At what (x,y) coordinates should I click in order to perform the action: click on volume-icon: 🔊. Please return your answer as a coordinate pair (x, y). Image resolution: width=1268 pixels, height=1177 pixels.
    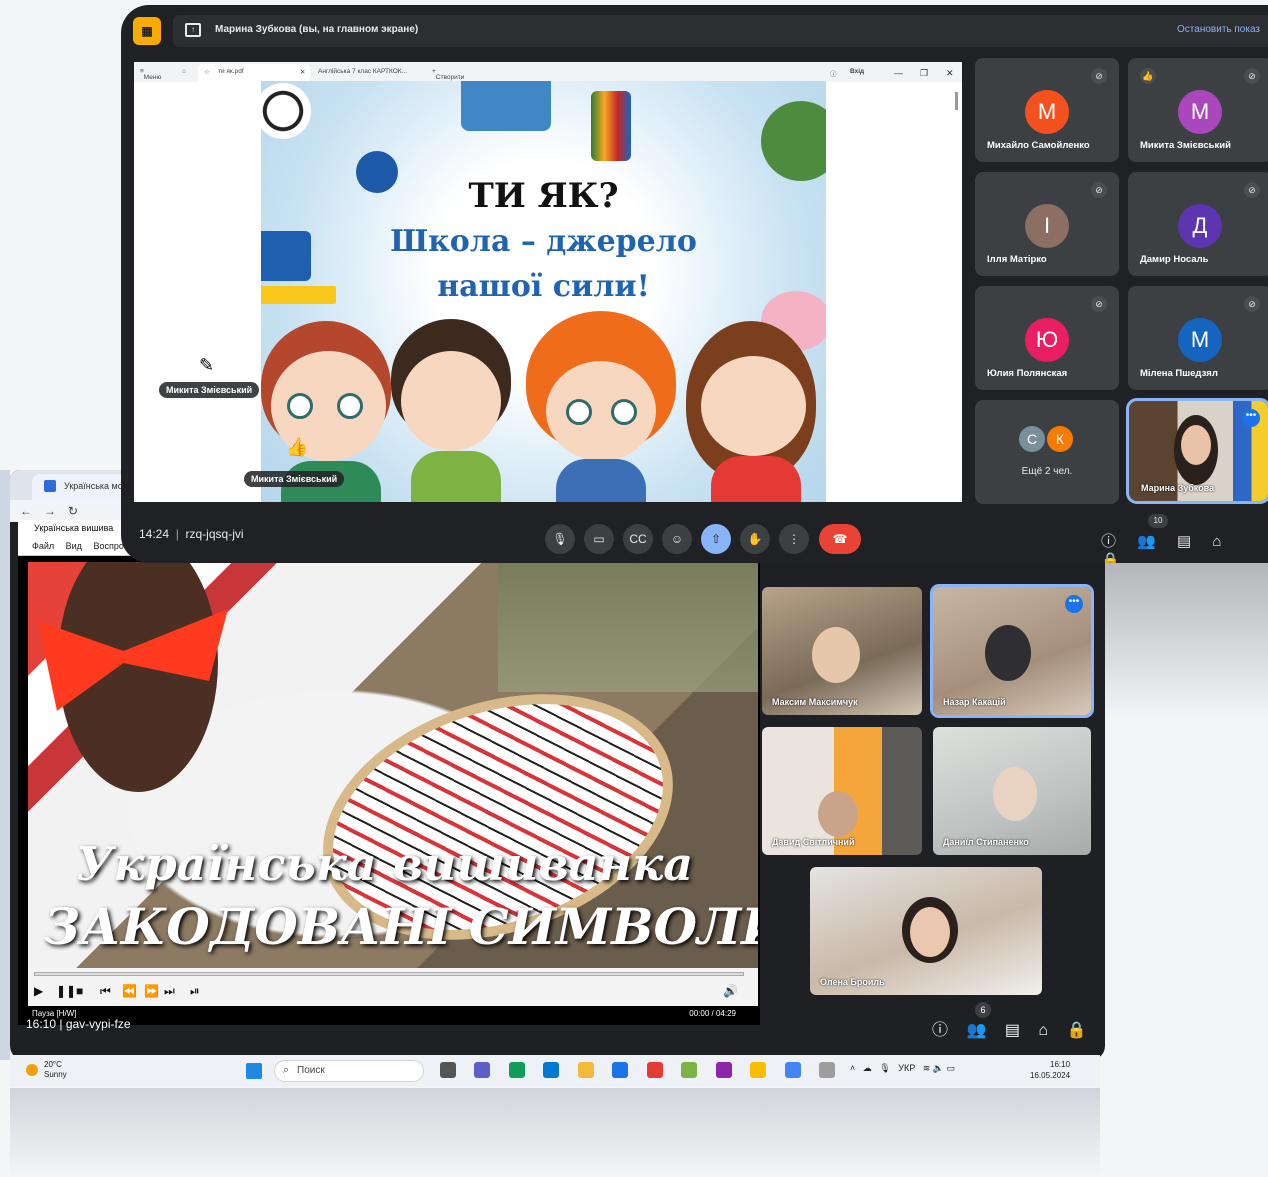
    Looking at the image, I should click on (730, 991).